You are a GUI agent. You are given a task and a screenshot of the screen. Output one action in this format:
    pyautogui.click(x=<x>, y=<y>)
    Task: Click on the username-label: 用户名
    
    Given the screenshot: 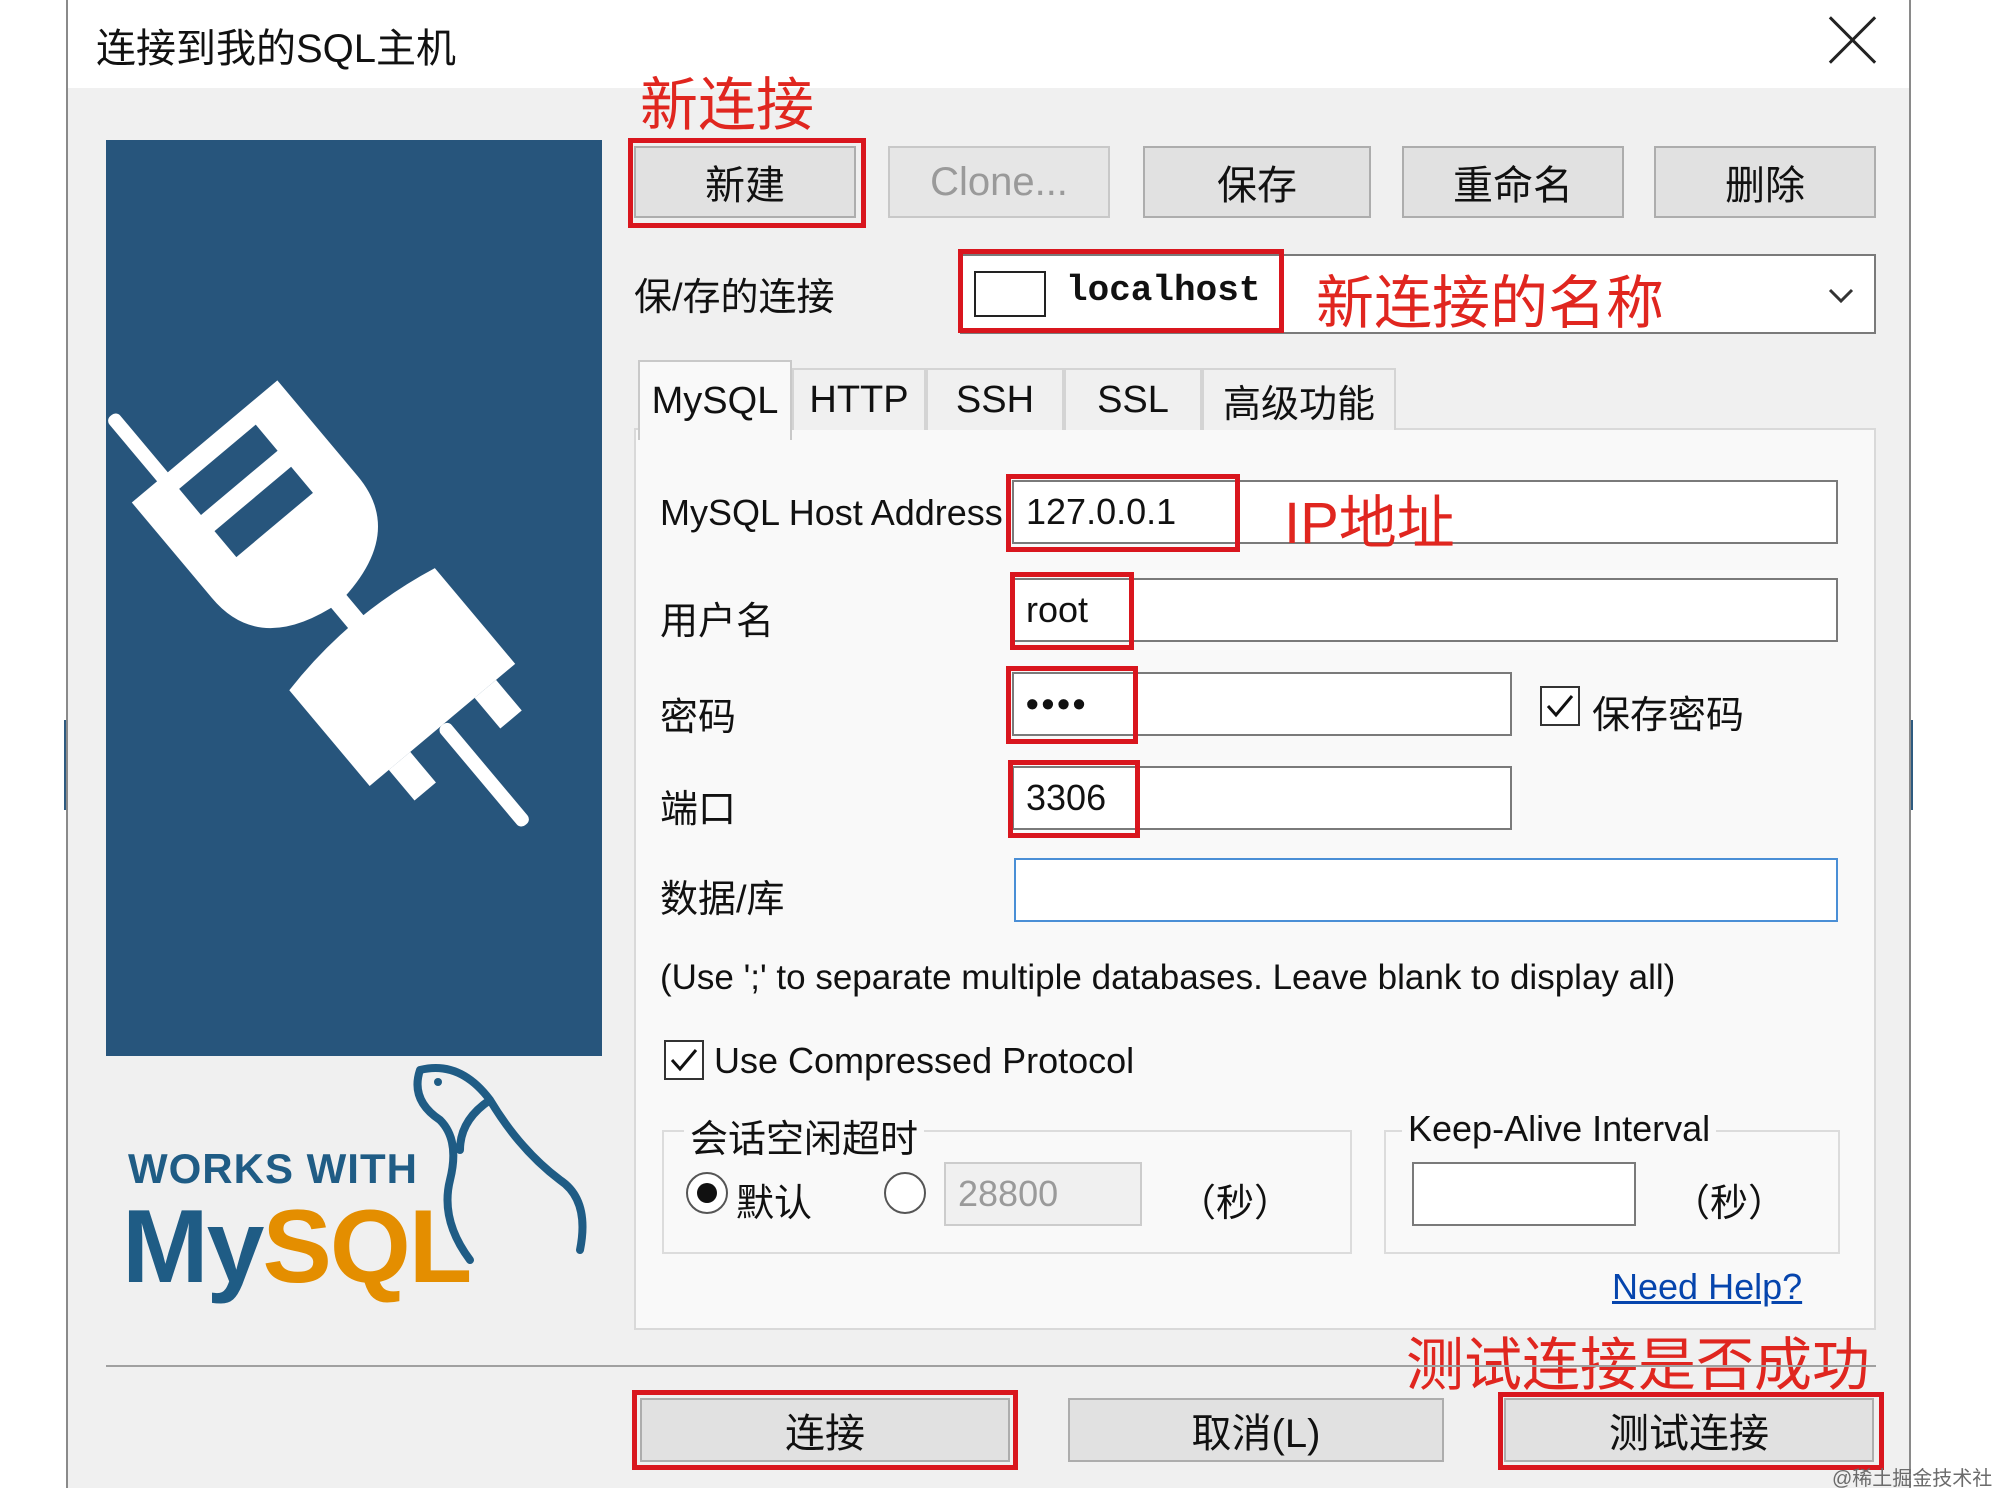 What is the action you would take?
    pyautogui.click(x=717, y=622)
    